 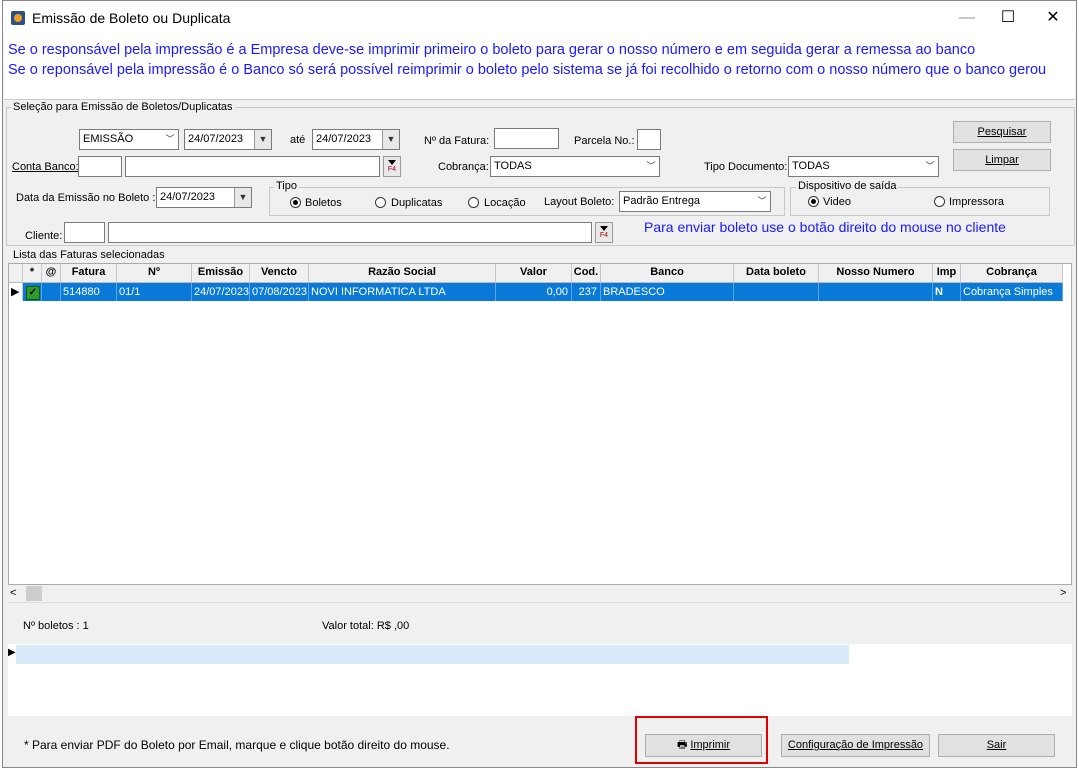 I want to click on conta-banco-label: Conta Banco:, so click(x=45, y=167).